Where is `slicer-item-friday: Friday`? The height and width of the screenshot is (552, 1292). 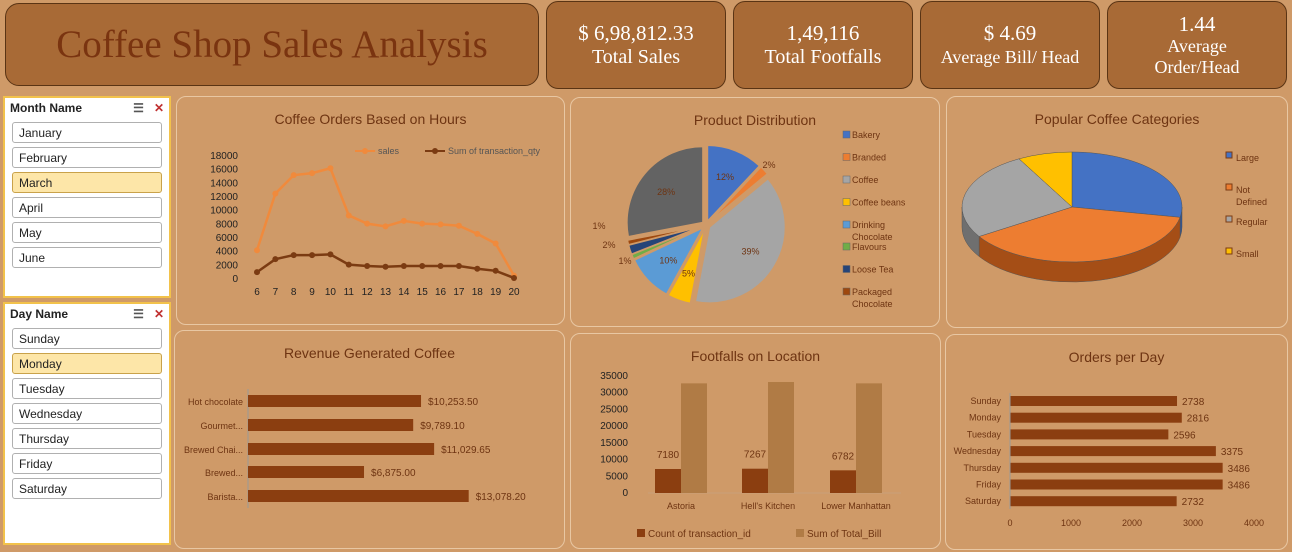 slicer-item-friday: Friday is located at coordinates (87, 463).